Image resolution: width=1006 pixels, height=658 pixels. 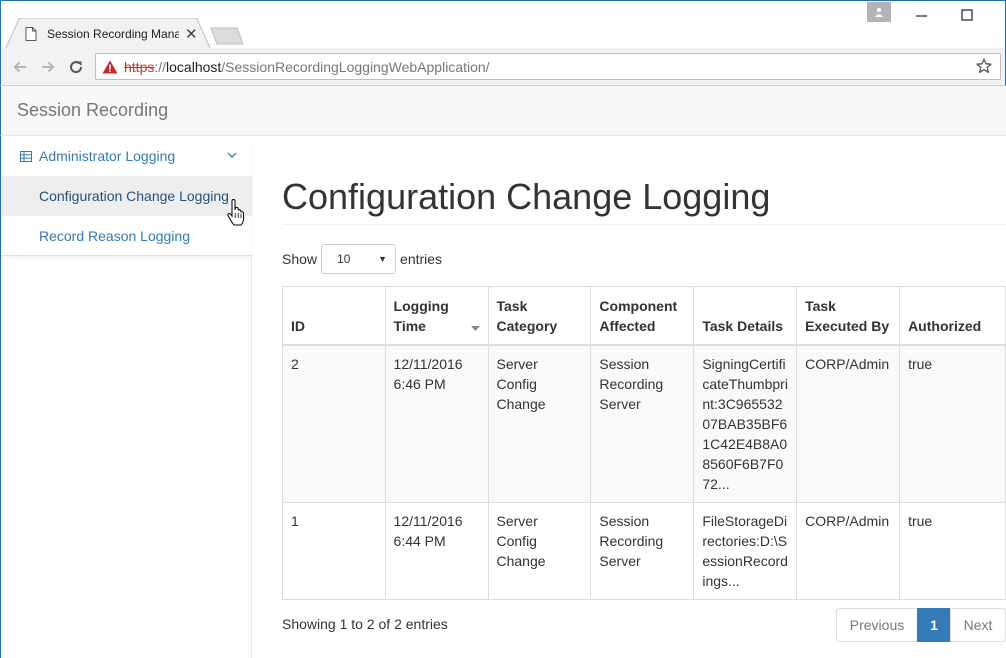 What do you see at coordinates (984, 66) in the screenshot?
I see `bookmark-star-icon` at bounding box center [984, 66].